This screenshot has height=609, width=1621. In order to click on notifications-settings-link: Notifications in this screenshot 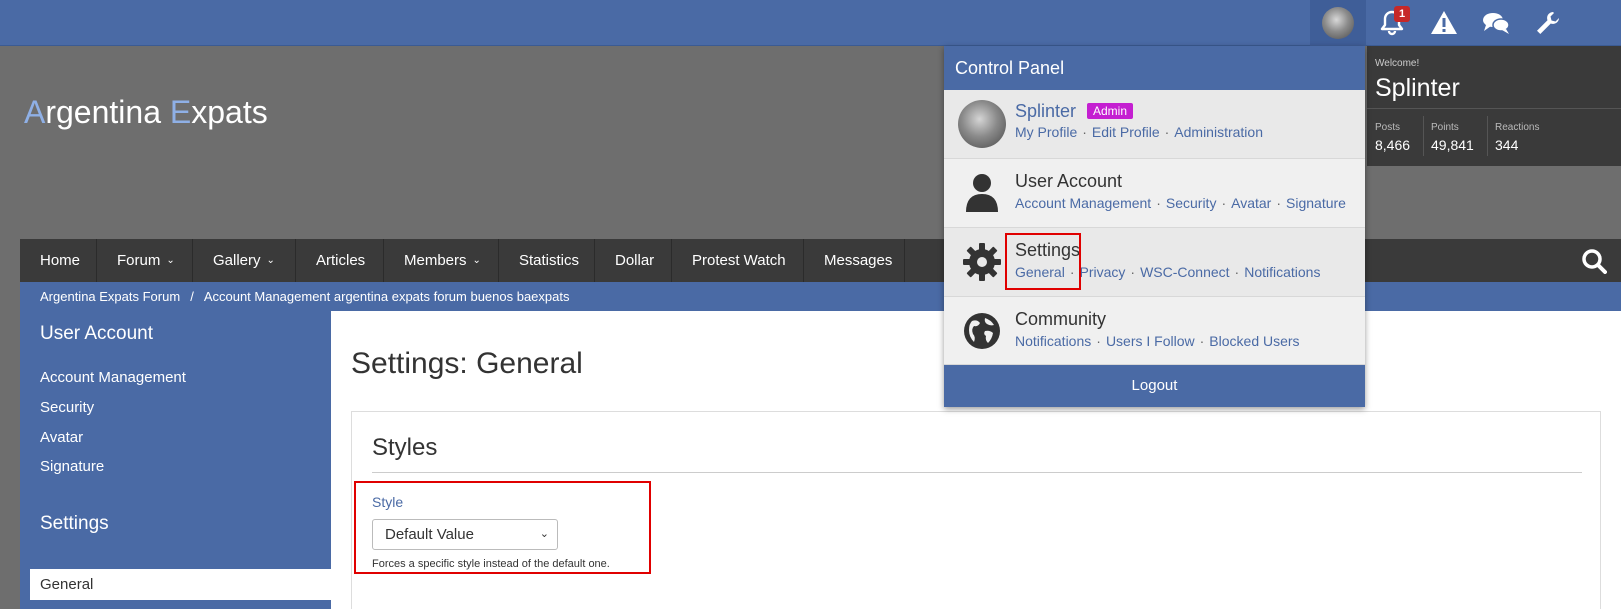, I will do `click(1282, 272)`.